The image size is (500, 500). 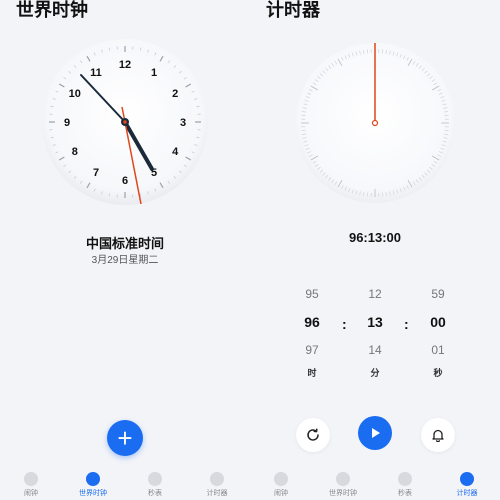 I want to click on seconds-column: 59 00 01 秒, so click(x=438, y=332).